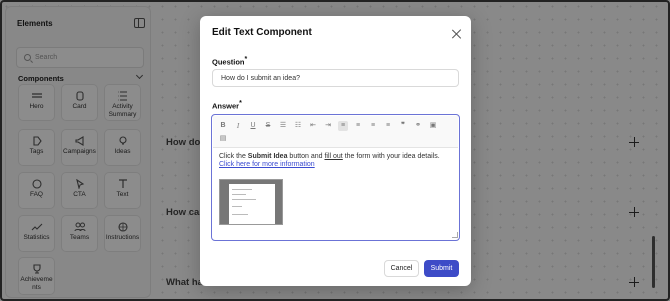 The width and height of the screenshot is (670, 301). Describe the element at coordinates (313, 126) in the screenshot. I see `outdent-icon: ⇤` at that location.